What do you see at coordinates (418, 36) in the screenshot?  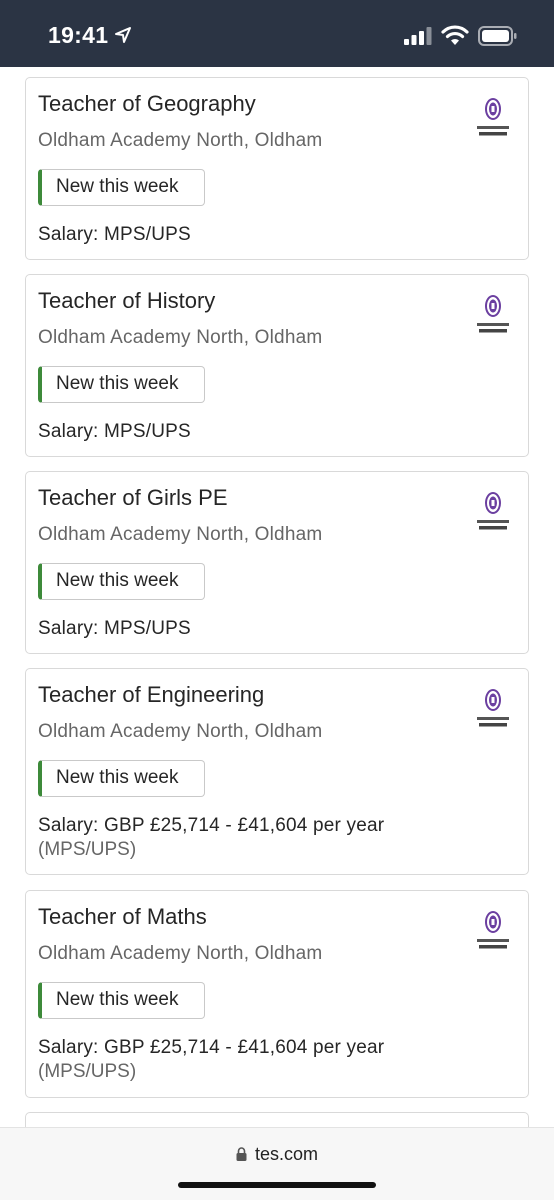 I see `signal-icon` at bounding box center [418, 36].